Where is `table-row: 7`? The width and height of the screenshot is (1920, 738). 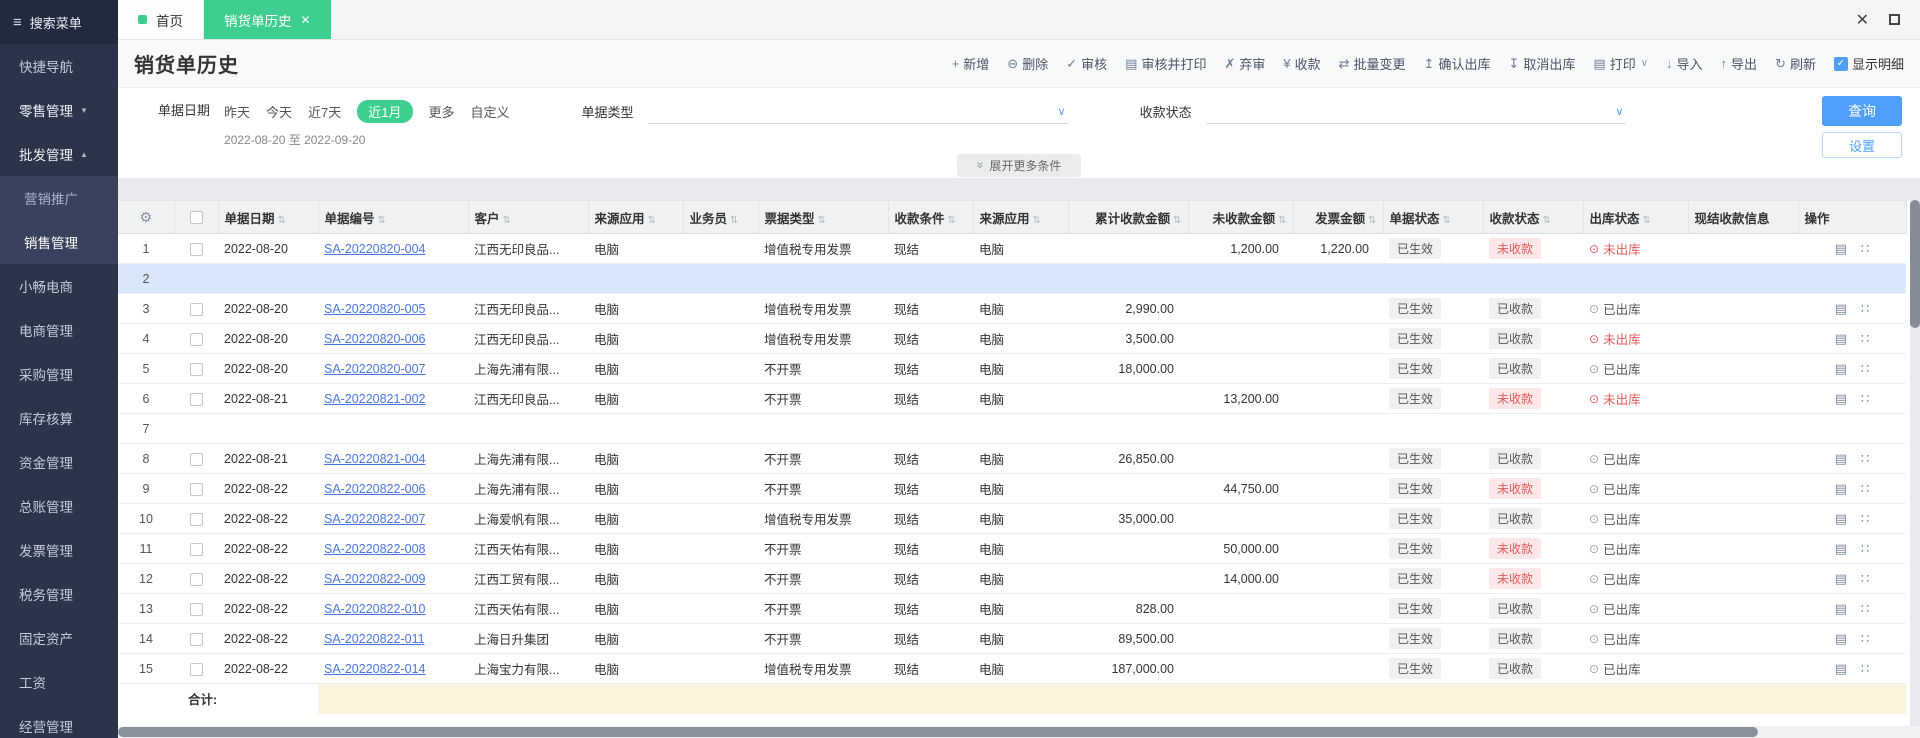
table-row: 7 is located at coordinates (1012, 428).